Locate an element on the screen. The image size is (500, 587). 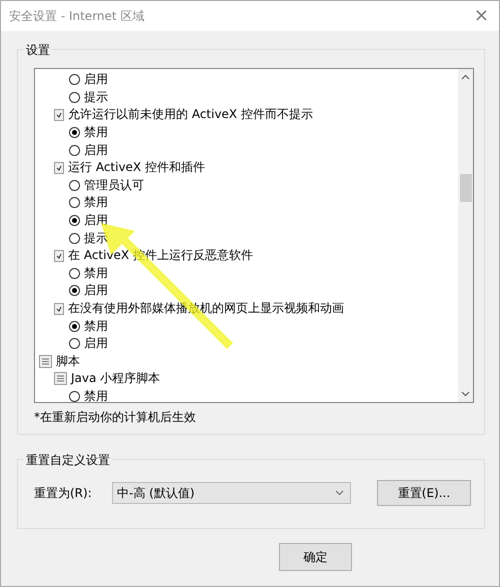
setting-label: 在没有使用外部媒体播放机的网页上显示视频和动画 is located at coordinates (206, 309).